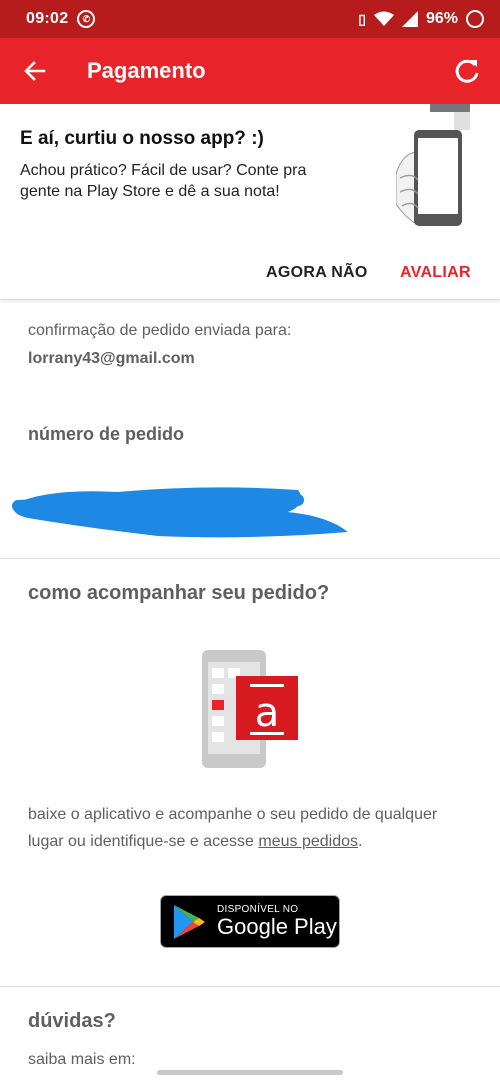  I want to click on battery-ring-icon, so click(475, 19).